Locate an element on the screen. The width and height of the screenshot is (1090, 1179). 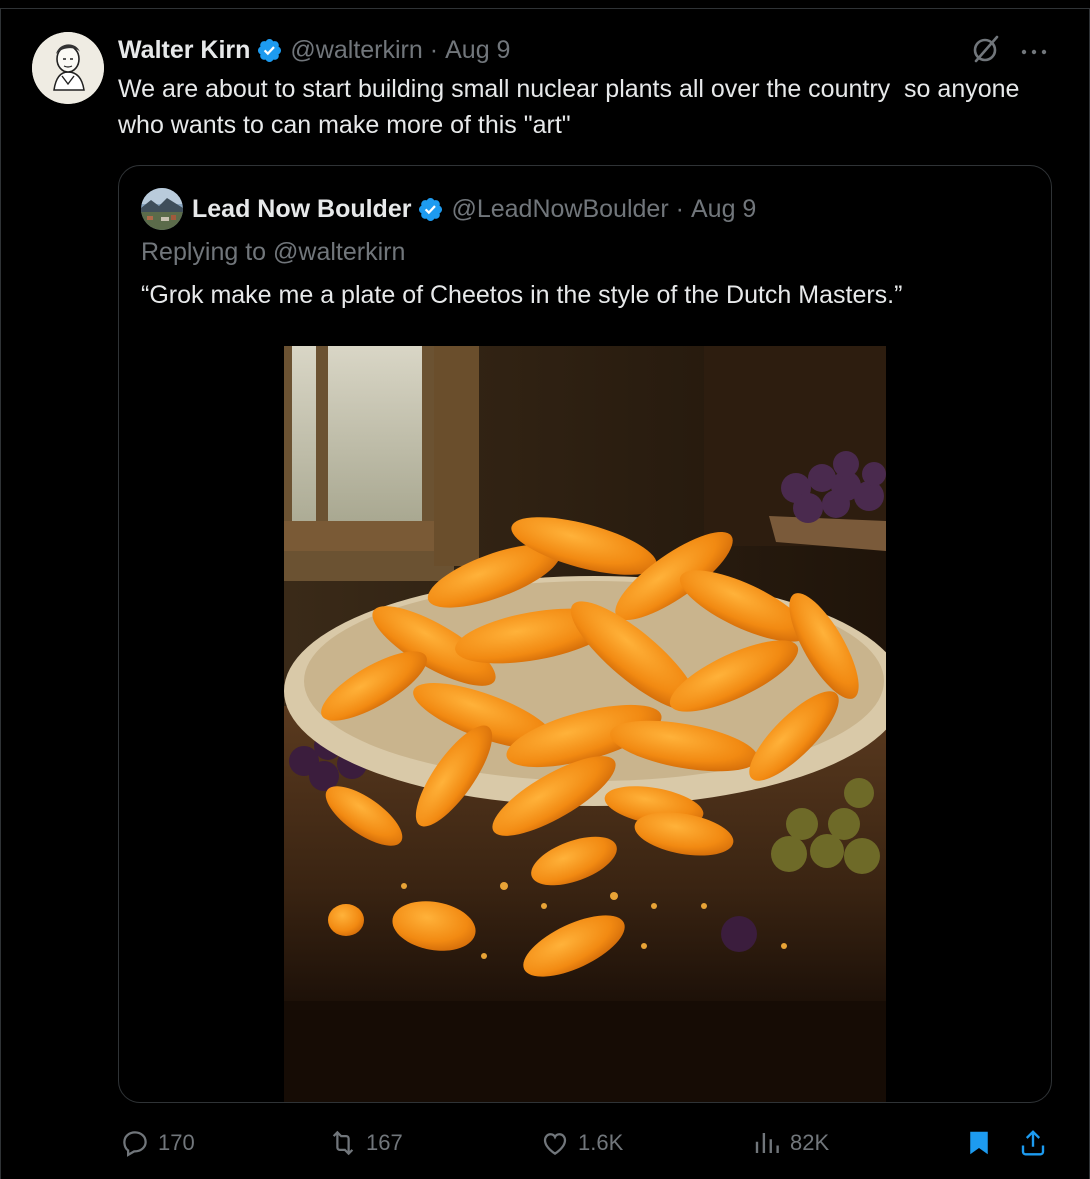
tweet-header: Walter Kirn @walterkirn · Aug 9 is located at coordinates (314, 50).